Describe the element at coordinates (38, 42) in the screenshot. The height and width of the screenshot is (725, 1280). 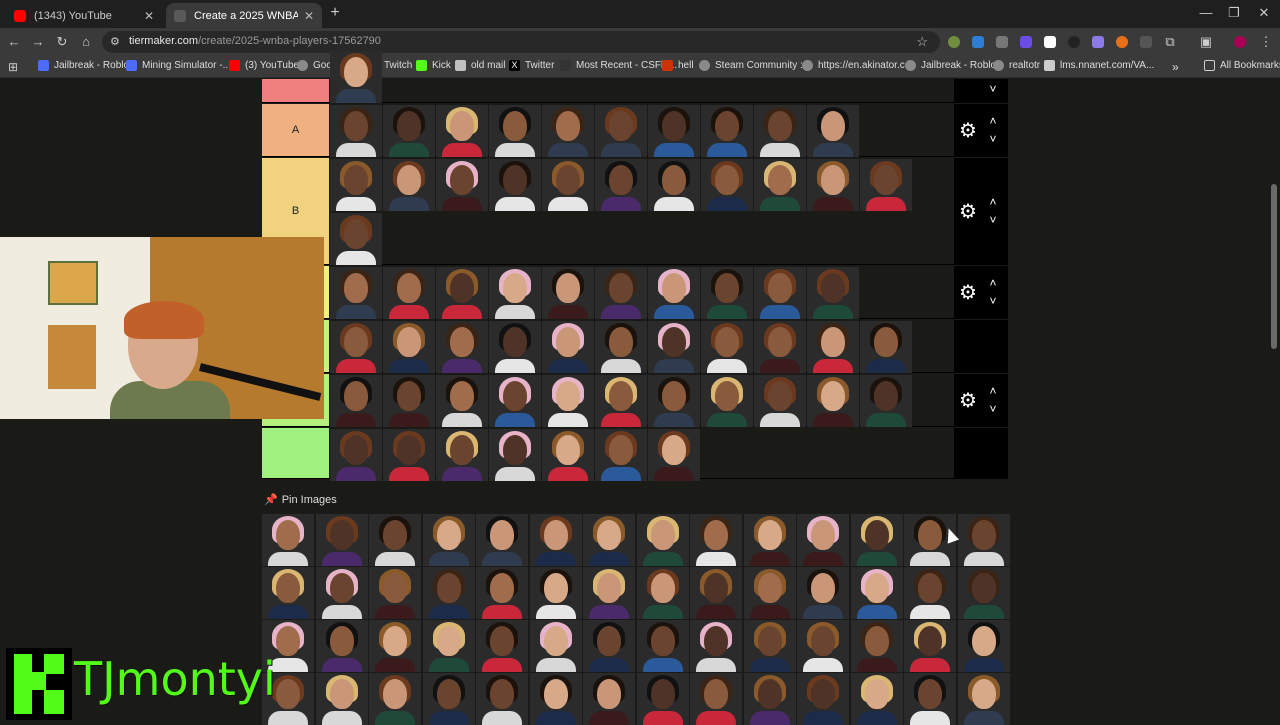
I see `forward-icon: →` at that location.